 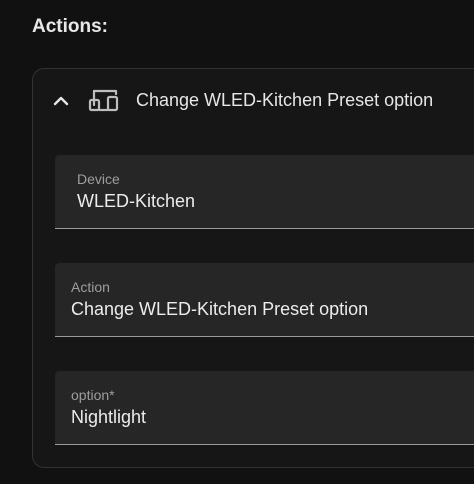 I want to click on devices-icon, so click(x=104, y=101).